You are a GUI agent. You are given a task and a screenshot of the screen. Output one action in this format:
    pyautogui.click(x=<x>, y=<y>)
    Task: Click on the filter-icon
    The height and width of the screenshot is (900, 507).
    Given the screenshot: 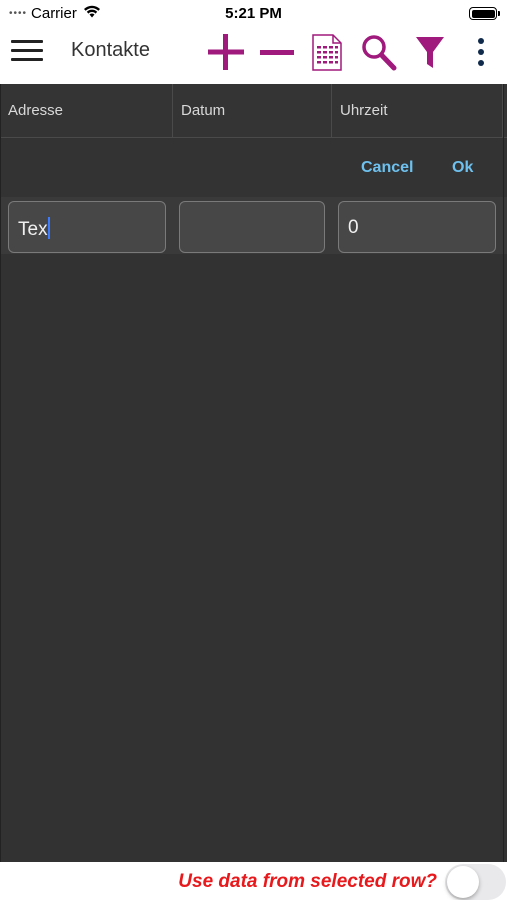 What is the action you would take?
    pyautogui.click(x=430, y=52)
    